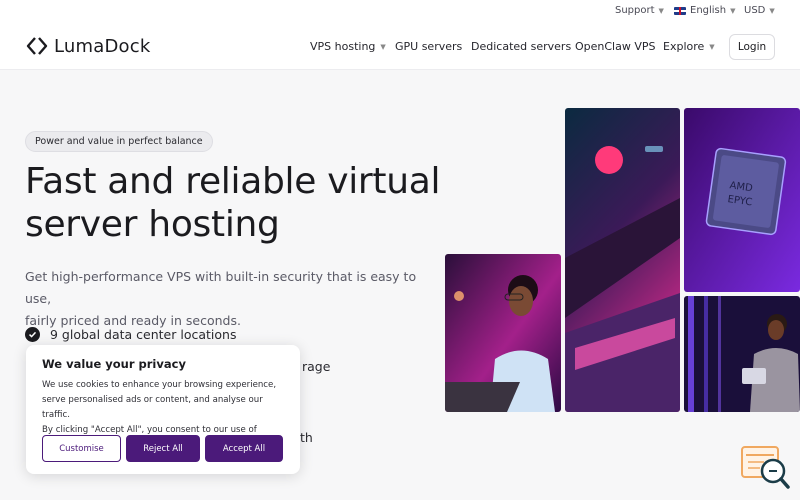  What do you see at coordinates (755, 10) in the screenshot?
I see `currency-label: USD` at bounding box center [755, 10].